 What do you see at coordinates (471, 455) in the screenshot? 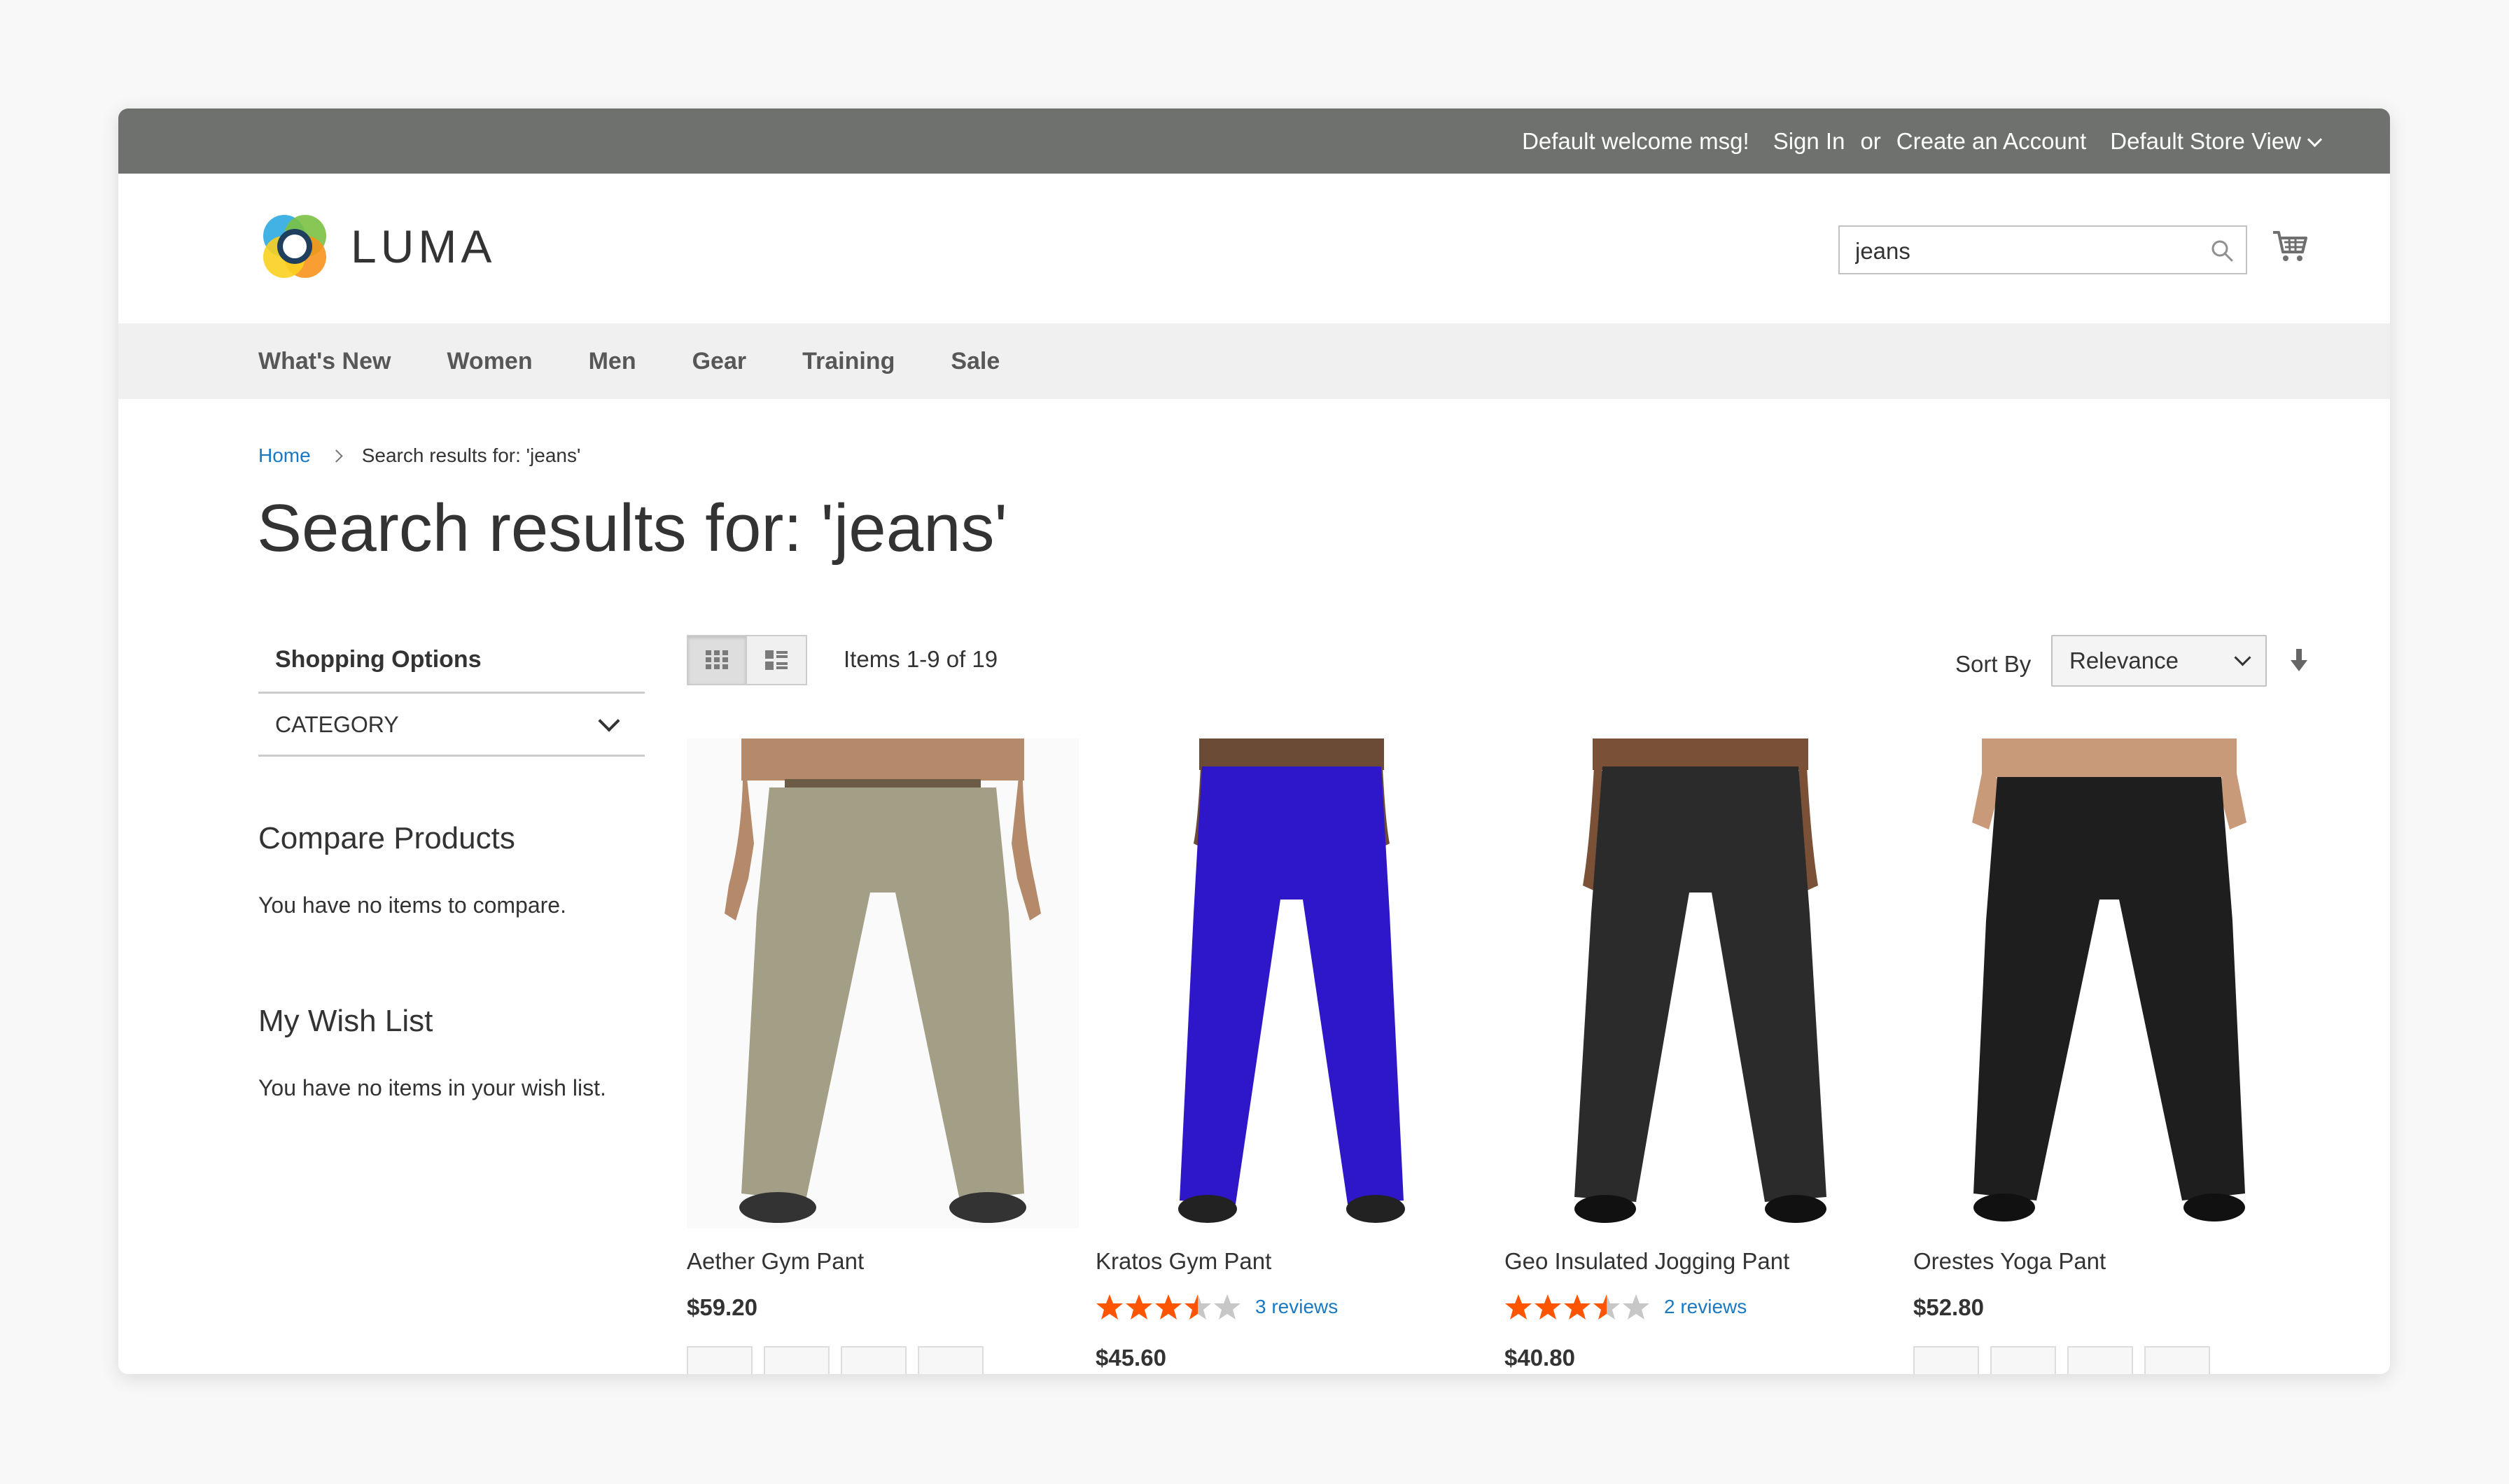
I see `breadcrumb-current: Search results for: 'jeans'` at bounding box center [471, 455].